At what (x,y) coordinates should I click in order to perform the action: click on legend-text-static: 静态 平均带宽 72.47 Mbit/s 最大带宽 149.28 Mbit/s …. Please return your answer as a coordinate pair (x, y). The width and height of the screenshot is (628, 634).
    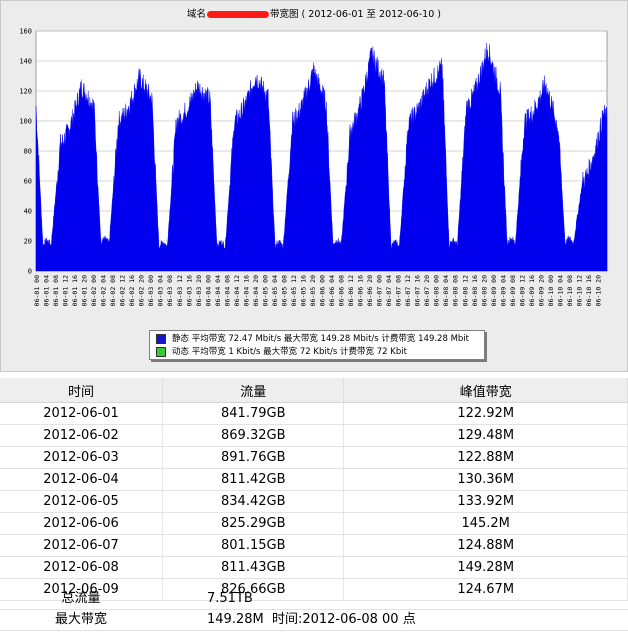
    Looking at the image, I should click on (320, 339).